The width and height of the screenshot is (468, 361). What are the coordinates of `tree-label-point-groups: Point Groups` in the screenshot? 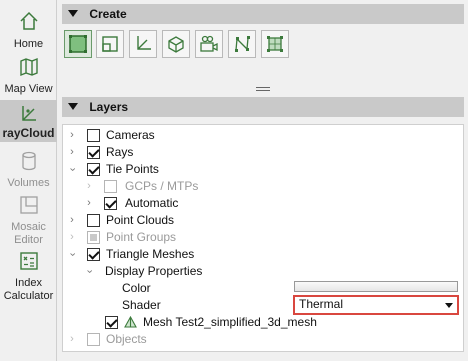 It's located at (141, 237).